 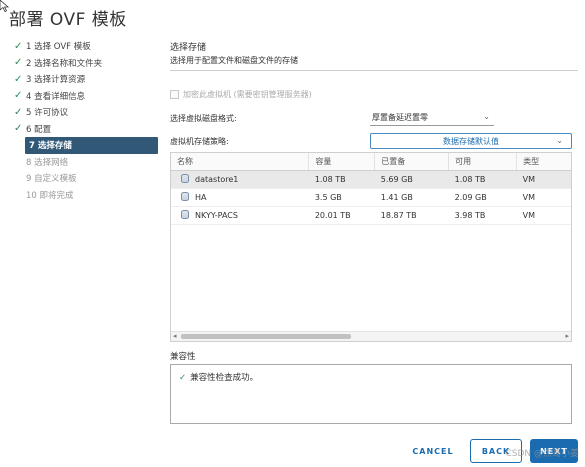 I want to click on compatibility-label: 兼容性, so click(x=183, y=357).